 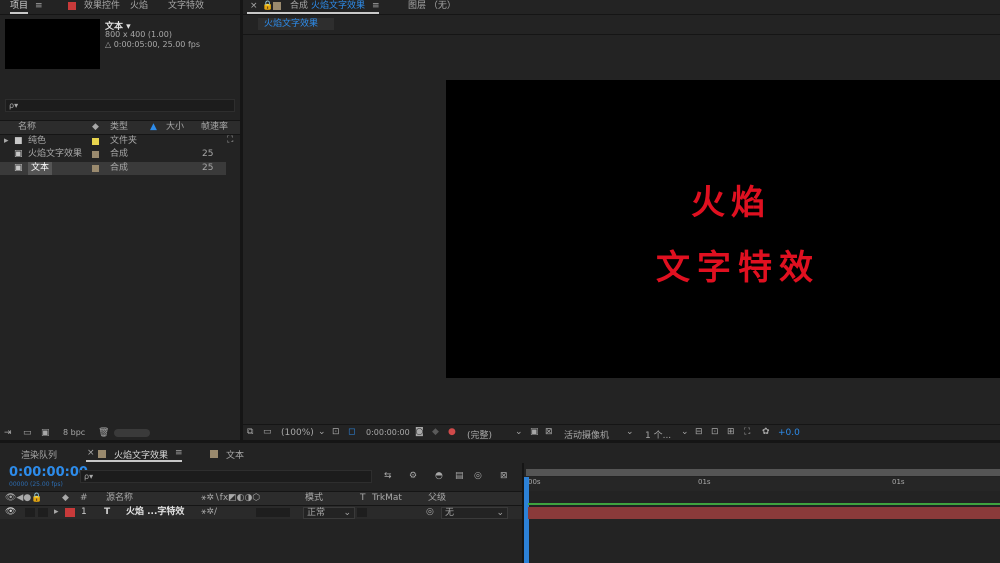 What do you see at coordinates (766, 432) in the screenshot?
I see `reset-exposure-icon: ✿` at bounding box center [766, 432].